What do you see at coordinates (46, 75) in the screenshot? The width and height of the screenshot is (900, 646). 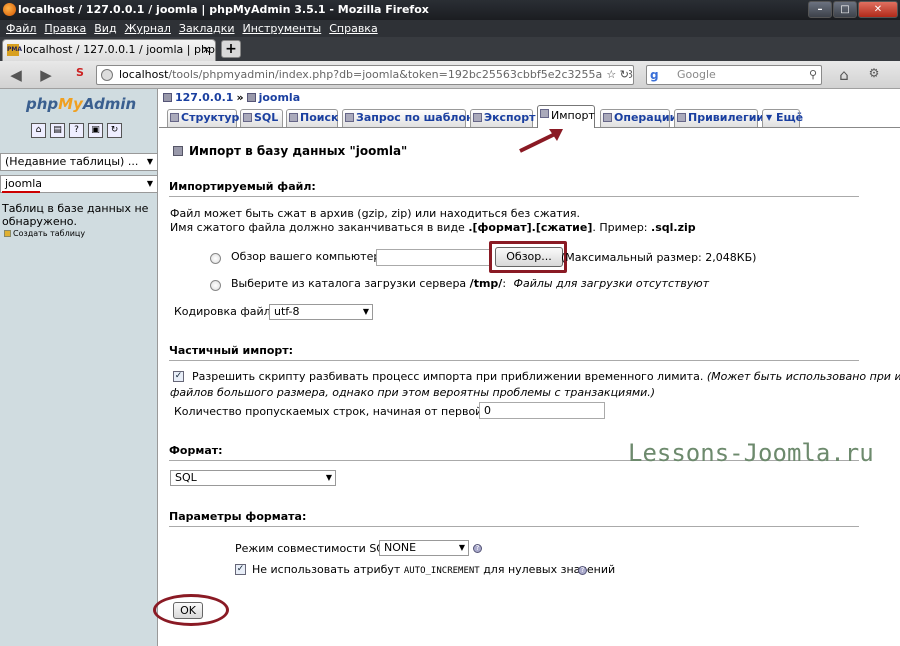 I see `forward-icon: ▶` at bounding box center [46, 75].